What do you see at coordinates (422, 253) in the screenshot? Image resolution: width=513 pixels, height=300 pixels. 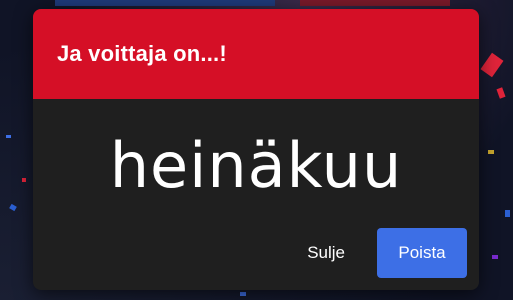 I see `remove-button: Poista` at bounding box center [422, 253].